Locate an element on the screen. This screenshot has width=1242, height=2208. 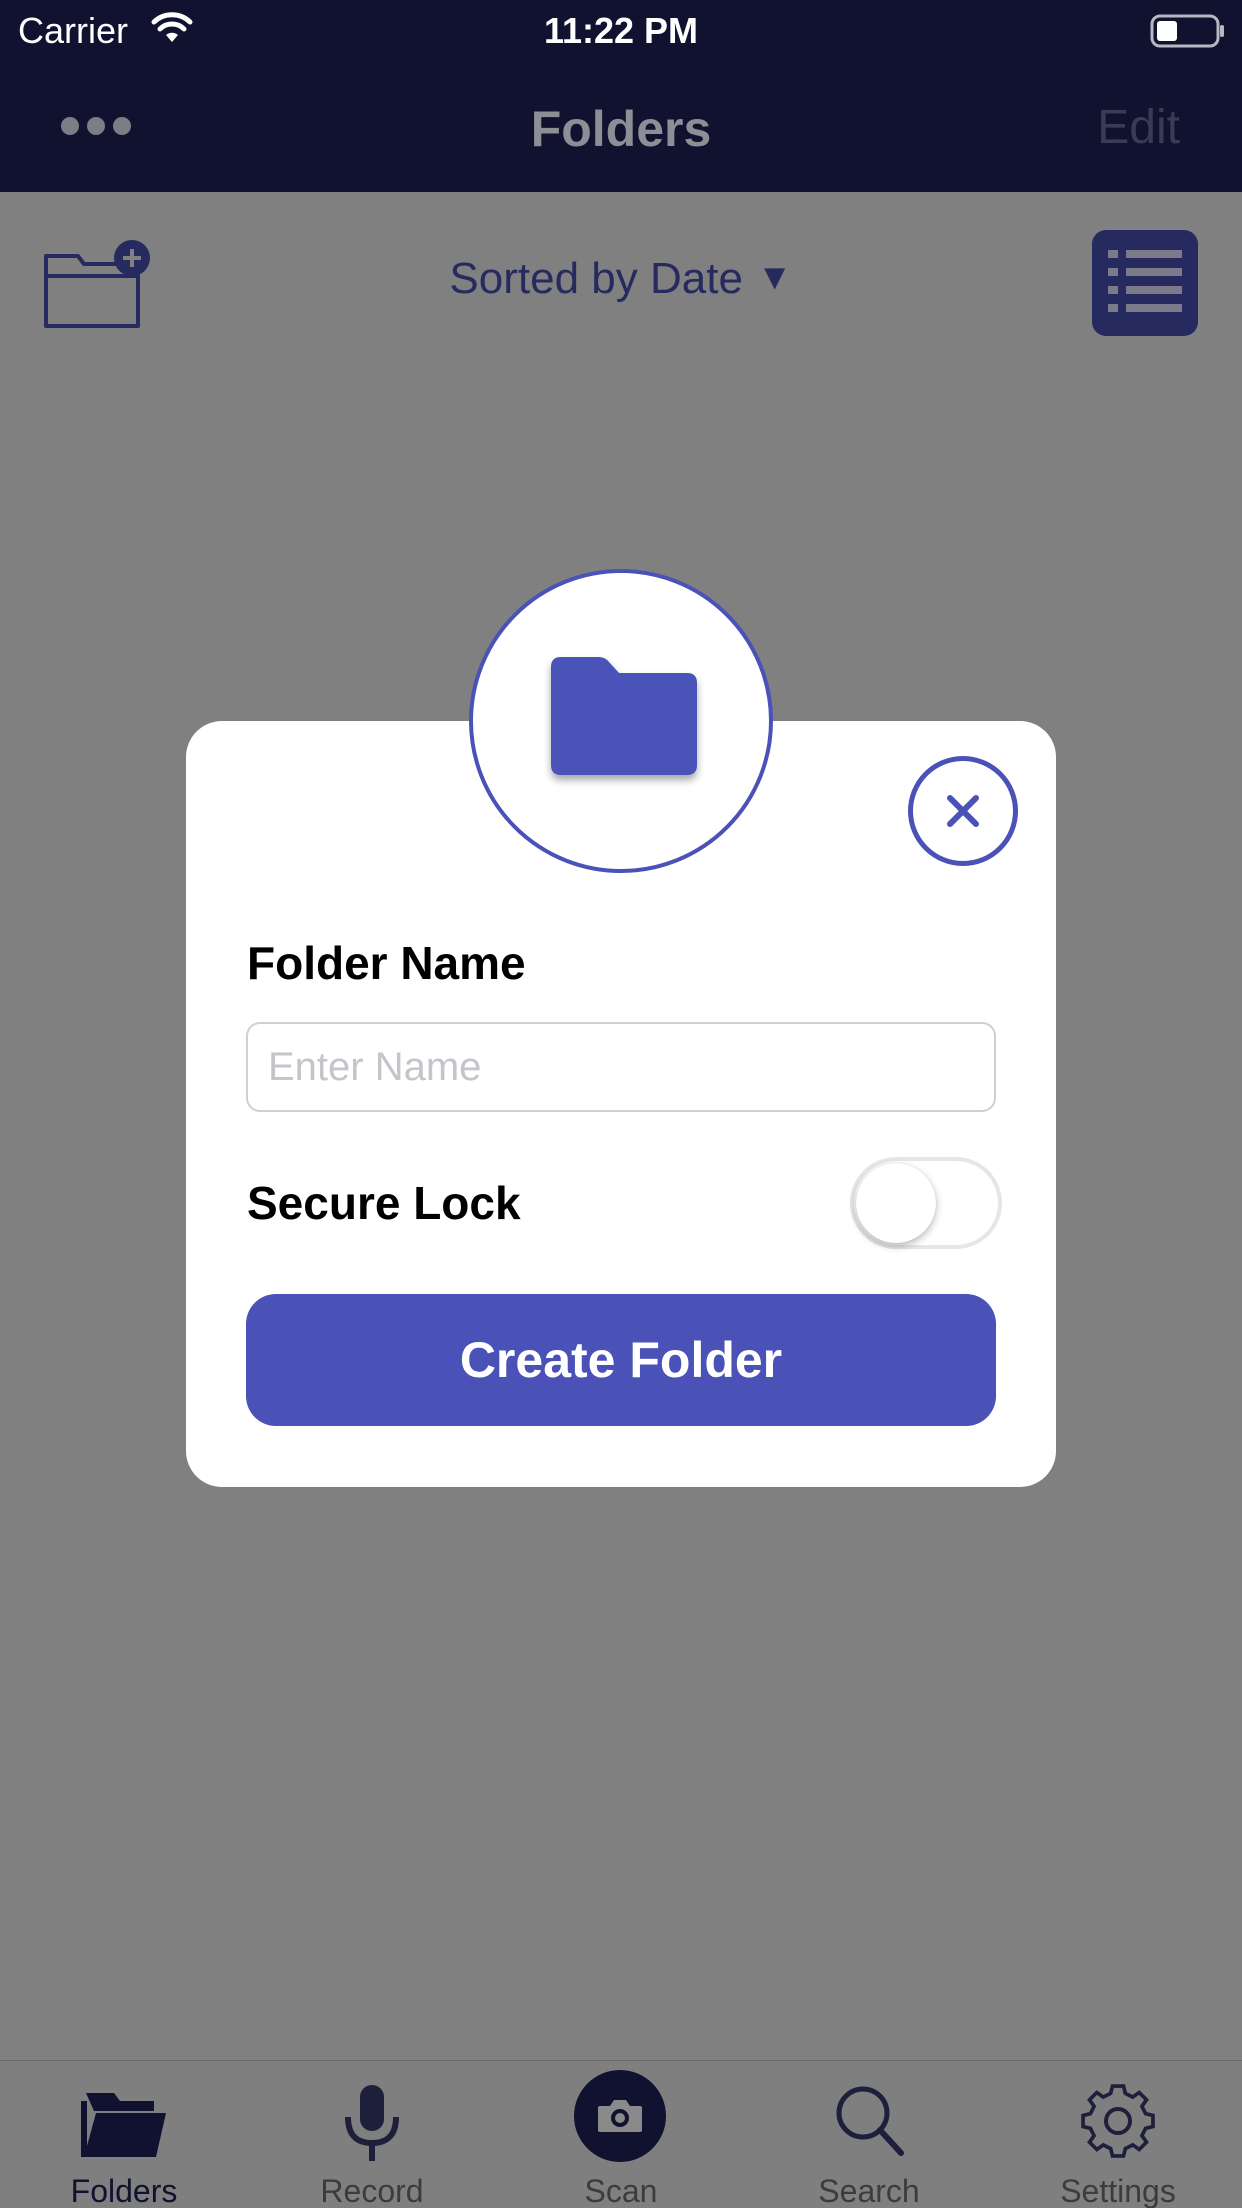
scan-button is located at coordinates (620, 2116).